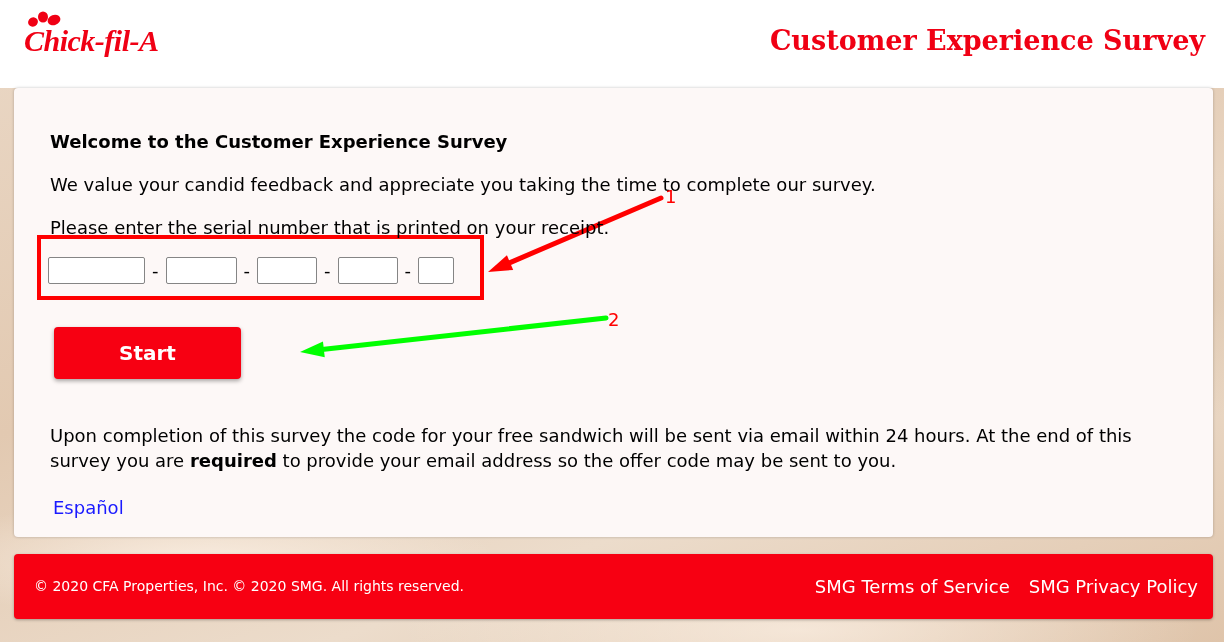 The height and width of the screenshot is (642, 1224). I want to click on brand-logo: Chick-fil-A, so click(91, 41).